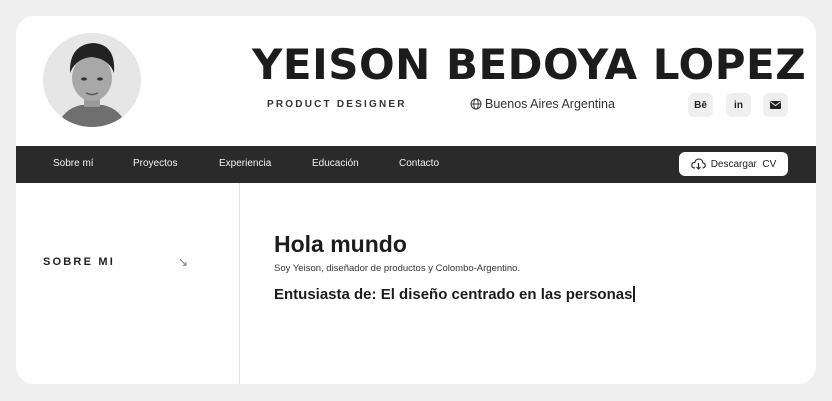  I want to click on avatar, so click(92, 80).